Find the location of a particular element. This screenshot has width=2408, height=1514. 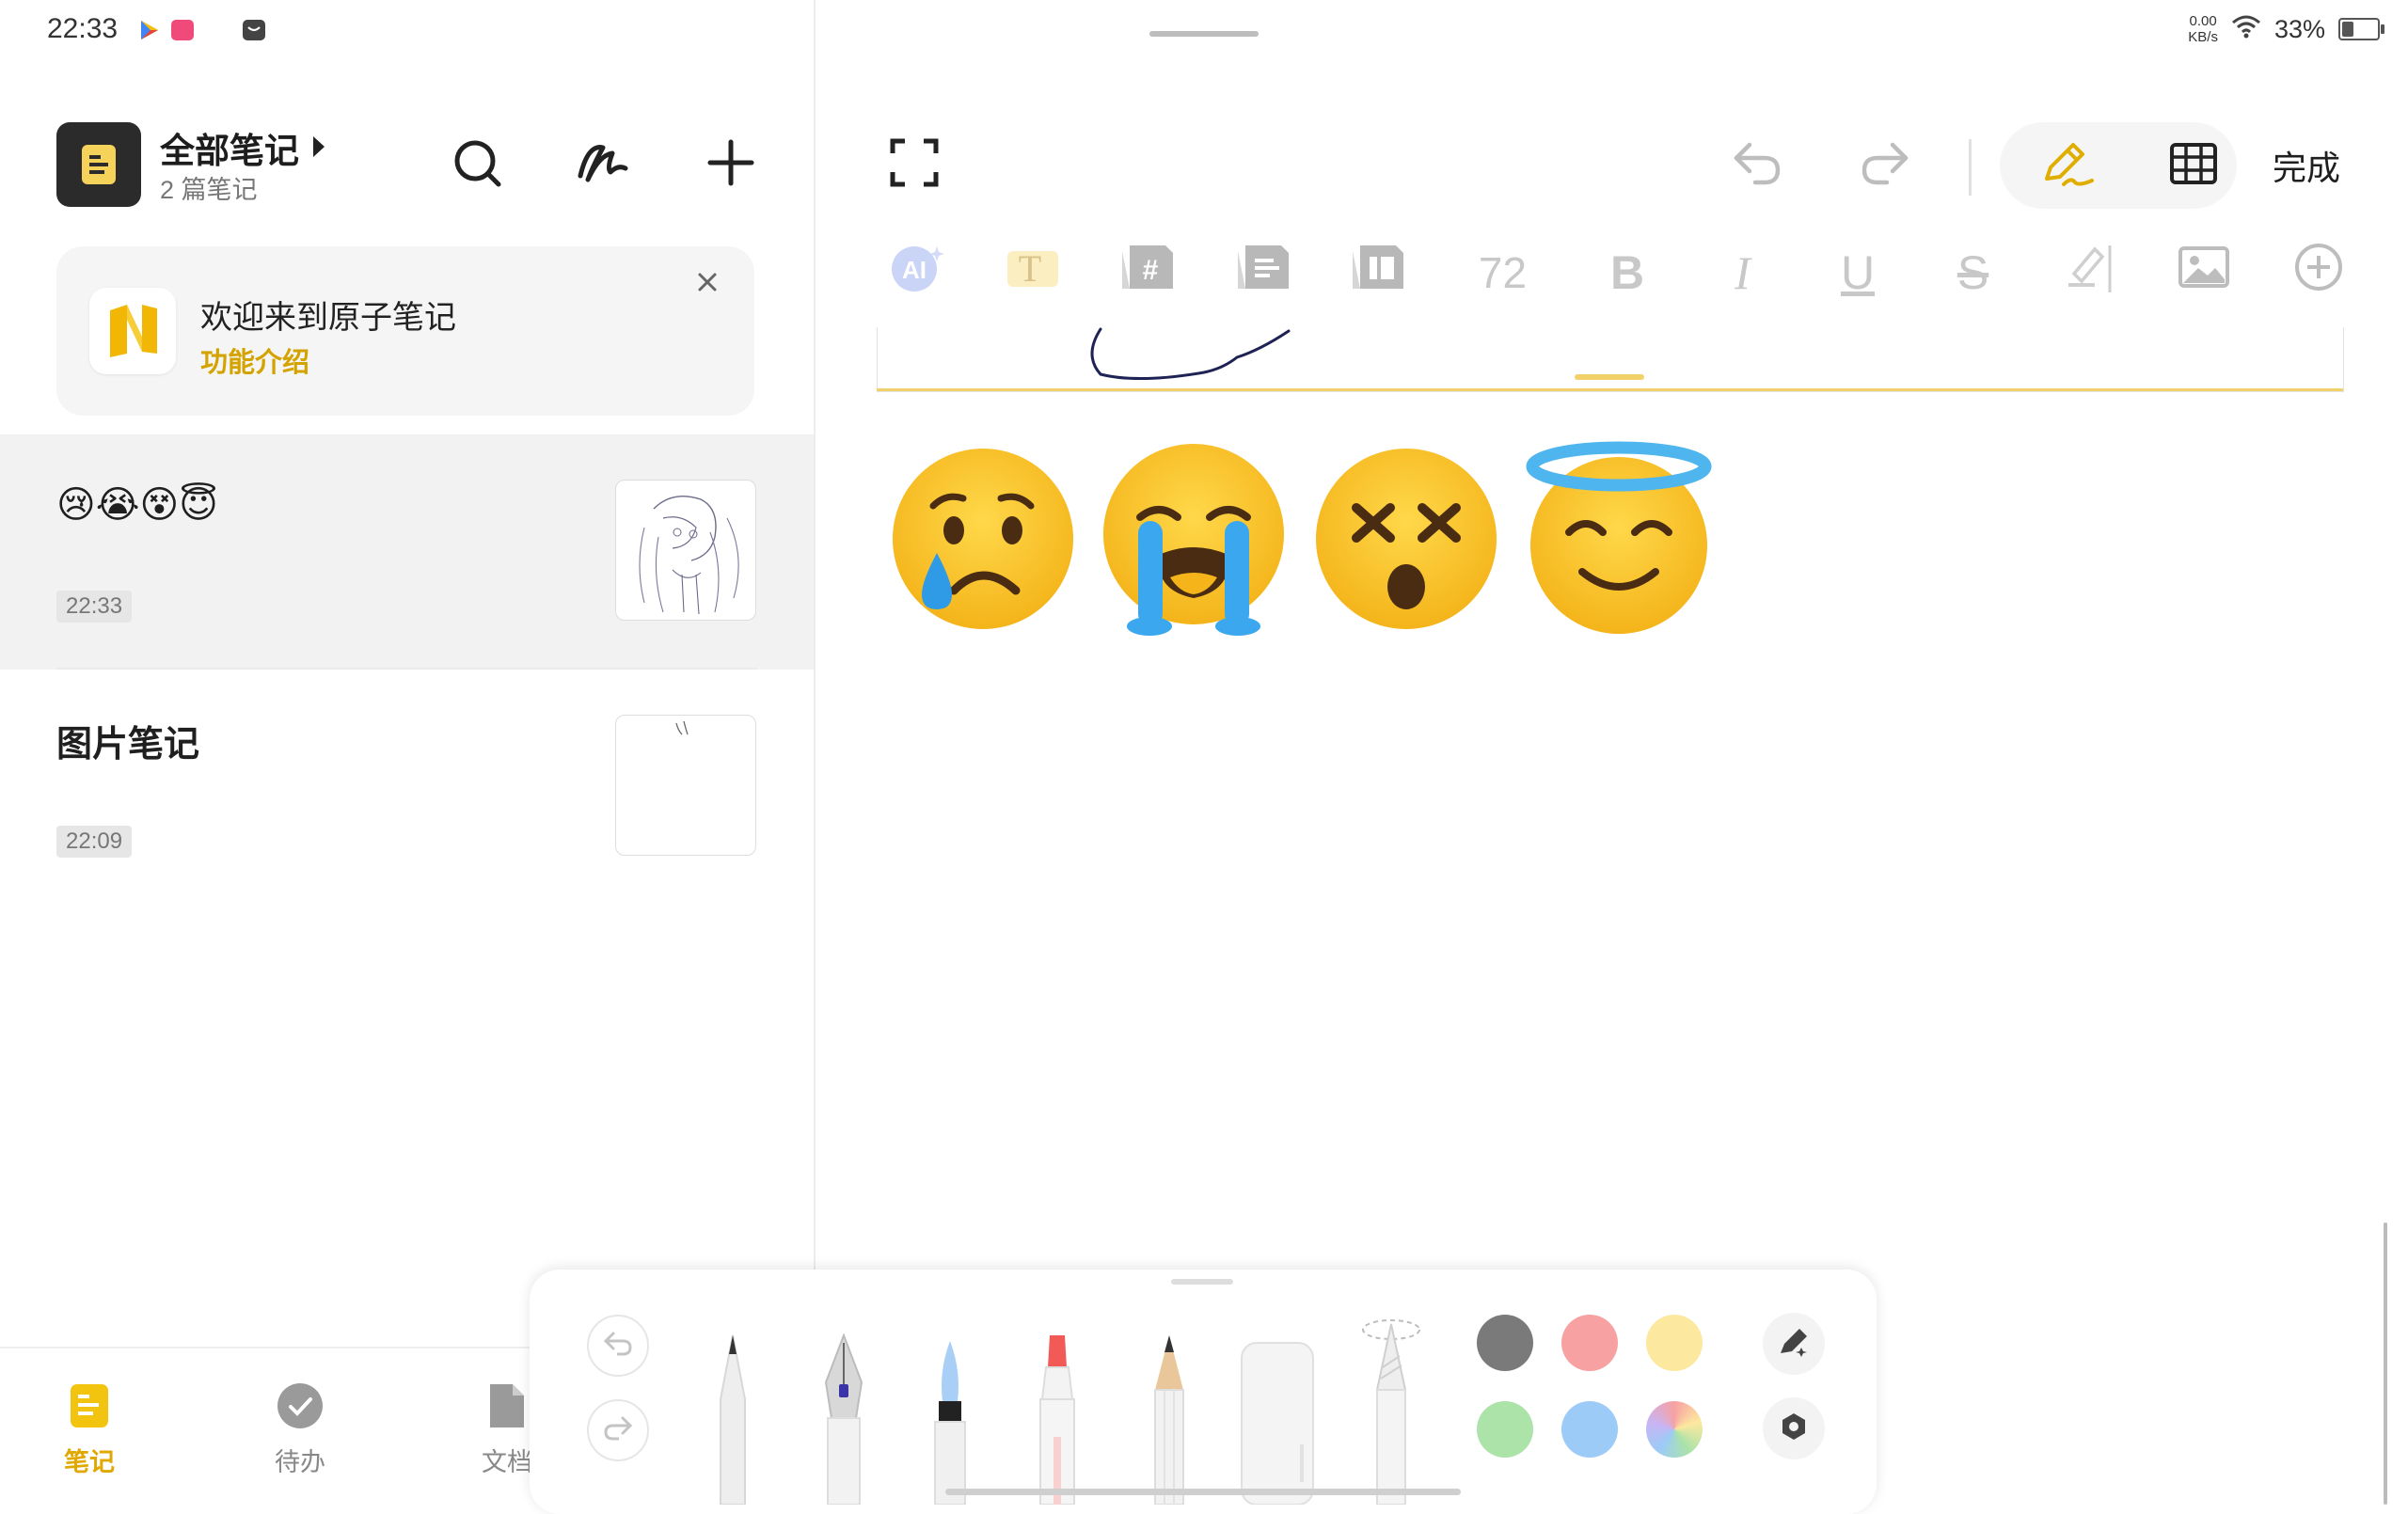

done-button: 完成 is located at coordinates (2306, 166).